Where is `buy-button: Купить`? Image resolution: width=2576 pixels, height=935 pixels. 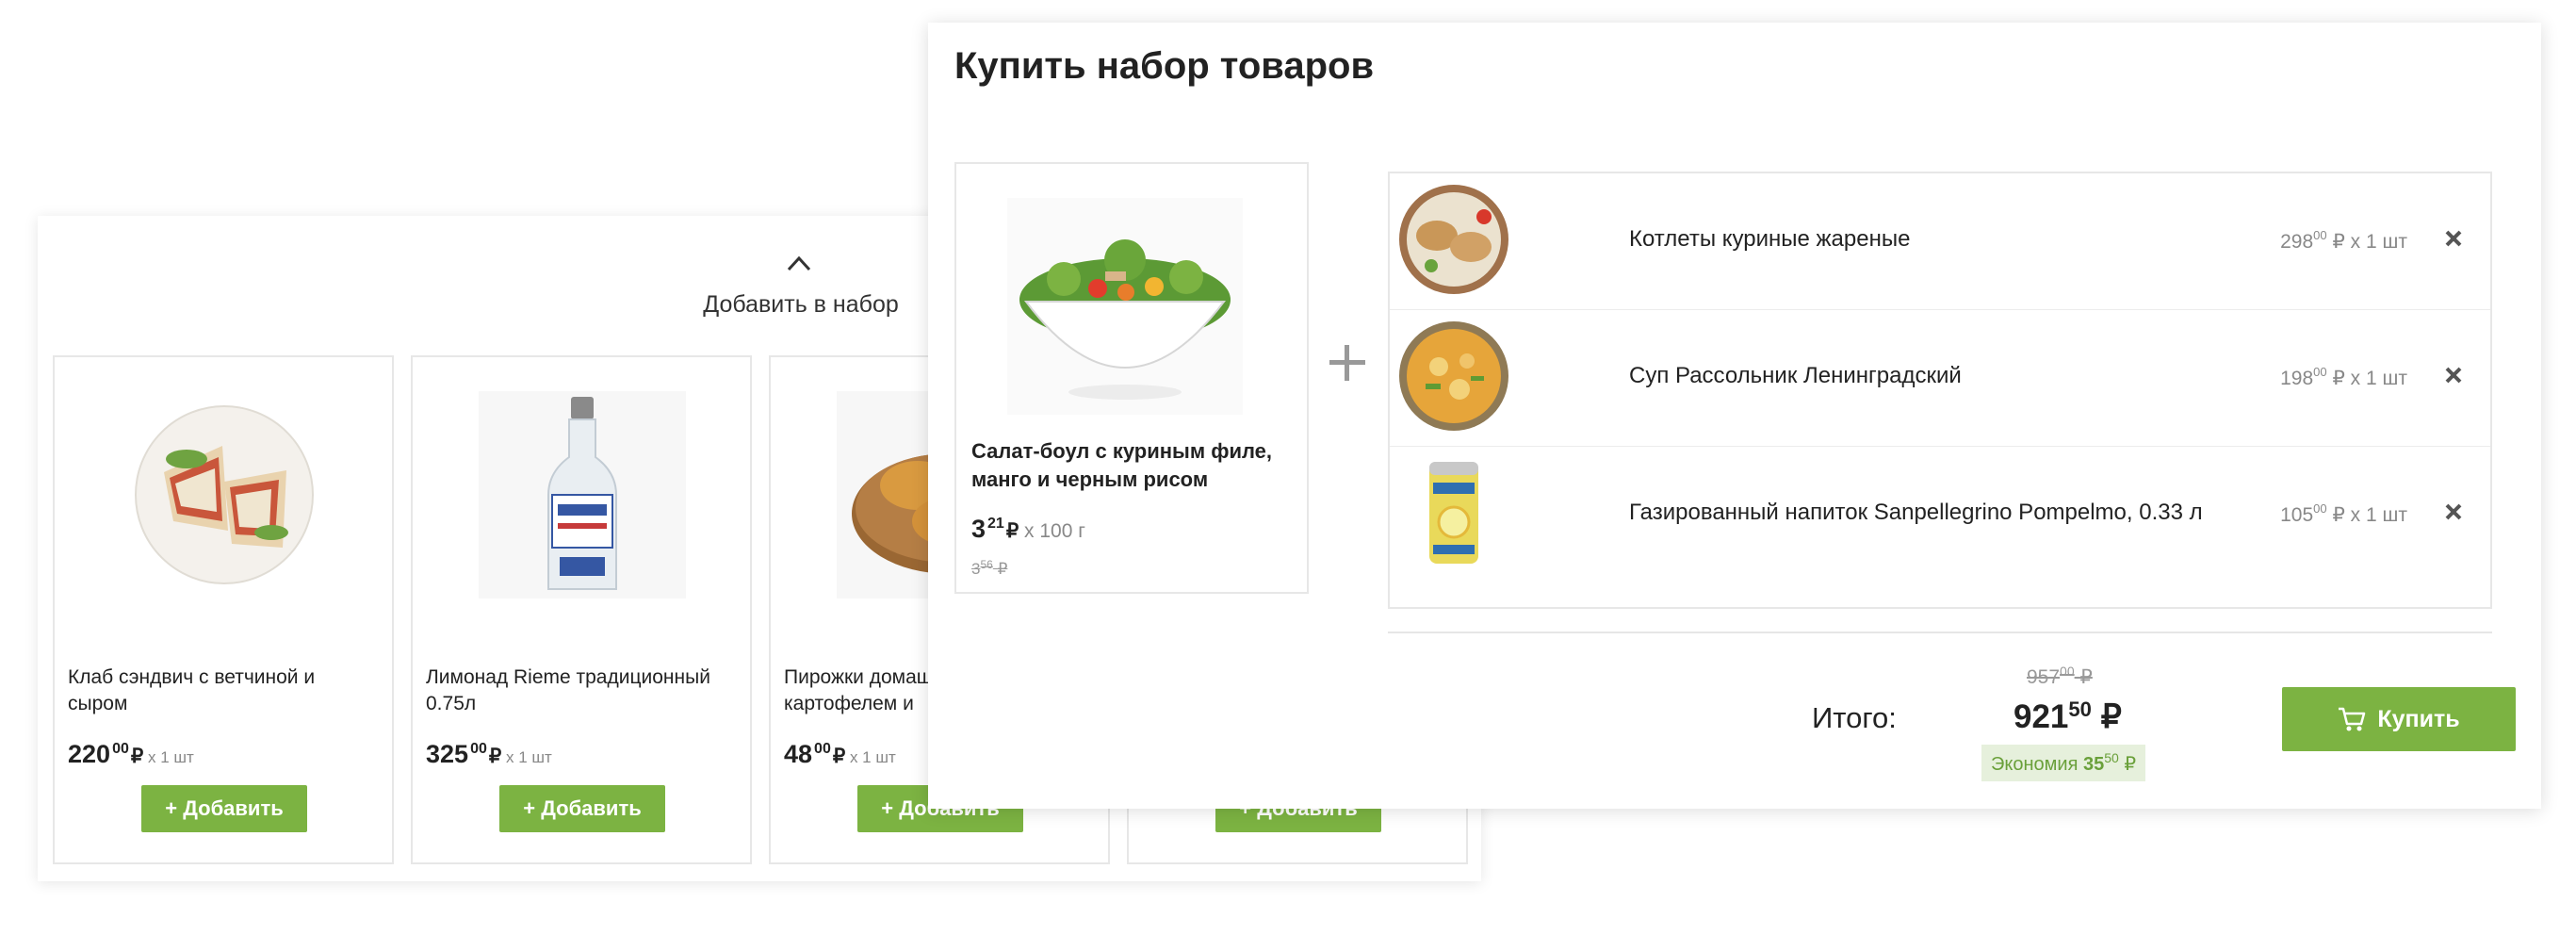
buy-button: Купить is located at coordinates (2399, 719).